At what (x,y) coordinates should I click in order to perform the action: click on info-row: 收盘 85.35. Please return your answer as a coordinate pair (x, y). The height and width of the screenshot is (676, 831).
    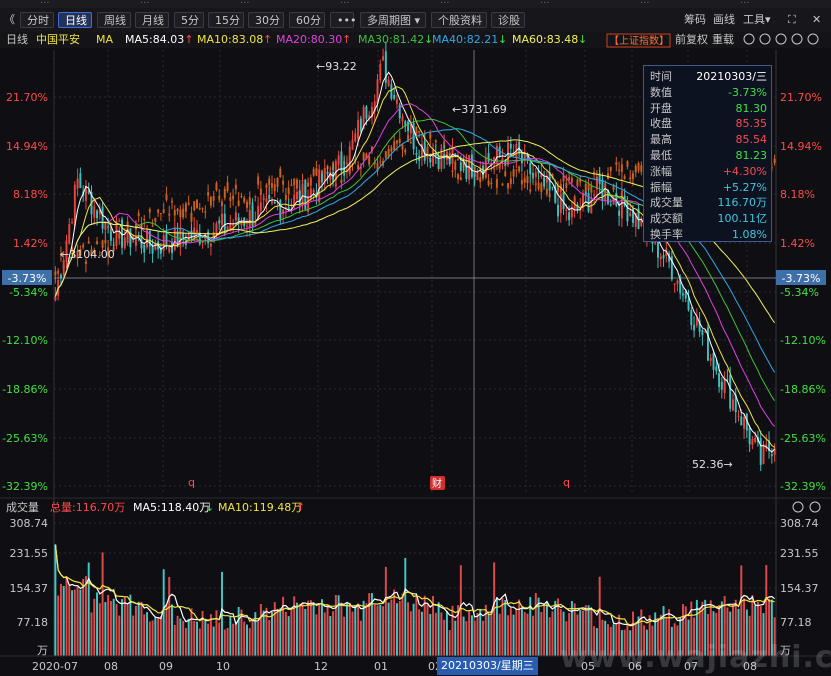
    Looking at the image, I should click on (707, 124).